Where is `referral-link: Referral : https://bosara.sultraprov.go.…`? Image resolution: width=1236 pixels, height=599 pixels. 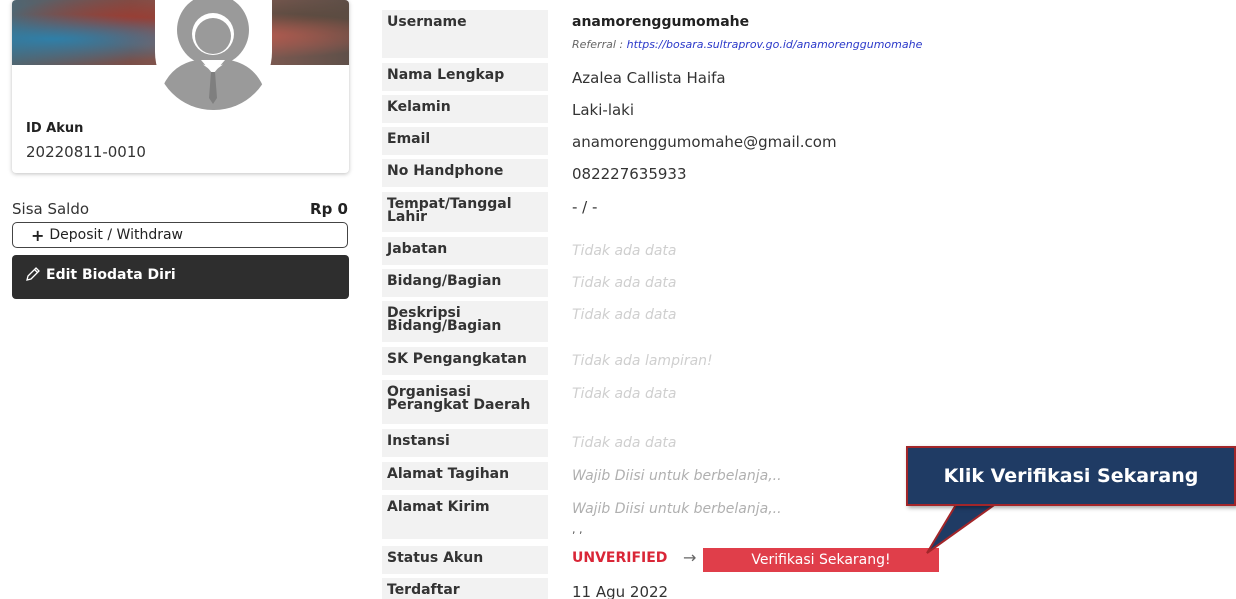 referral-link: Referral : https://bosara.sultraprov.go.… is located at coordinates (747, 44).